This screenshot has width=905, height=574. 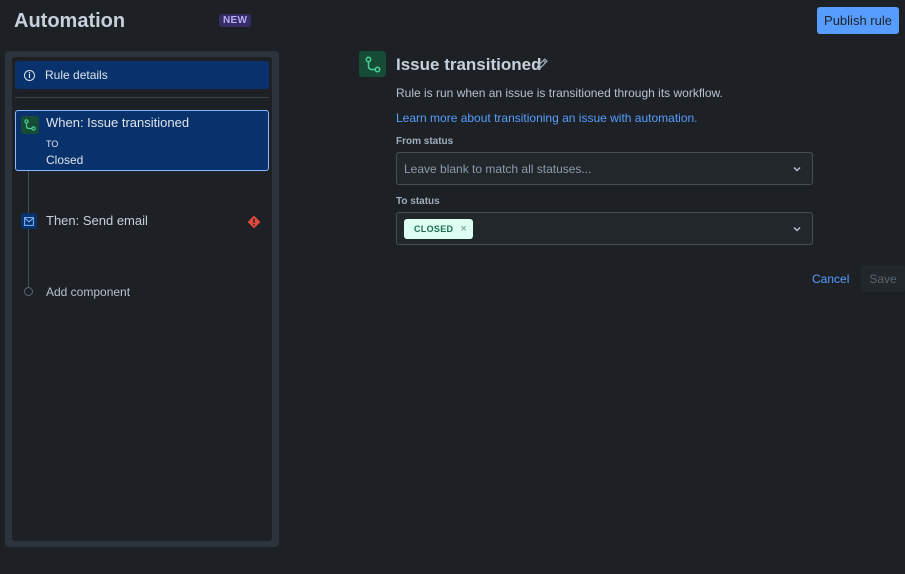 What do you see at coordinates (235, 20) in the screenshot?
I see `new-badge: NEW` at bounding box center [235, 20].